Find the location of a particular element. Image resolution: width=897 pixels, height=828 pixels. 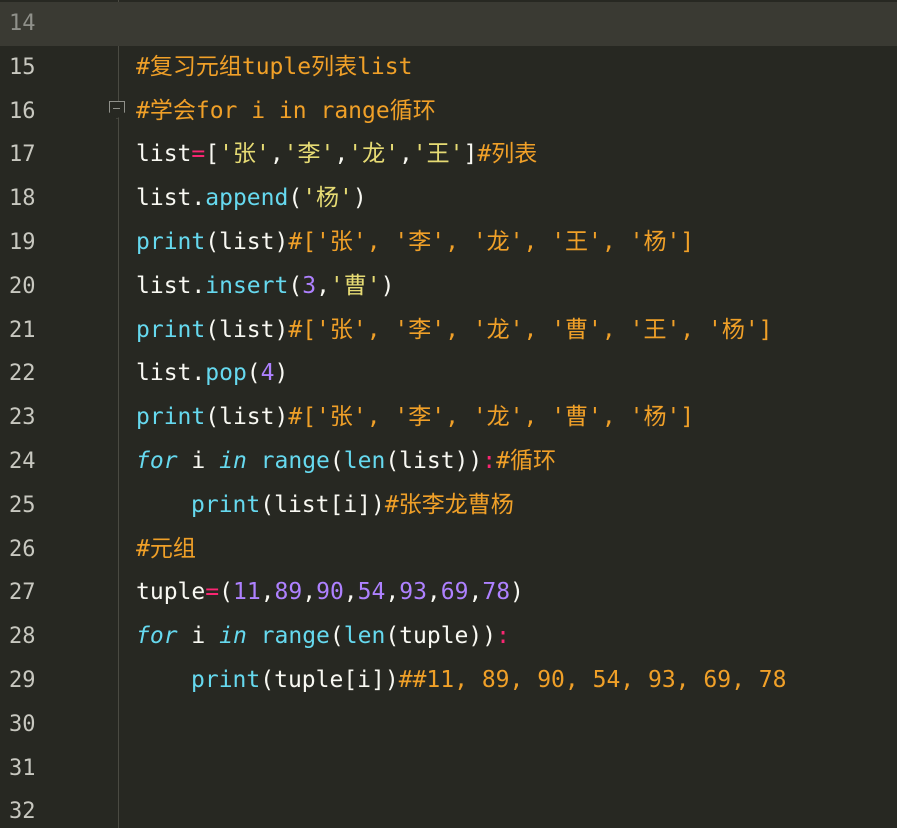

code-token: #复习元组tuple列表list is located at coordinates (274, 66).